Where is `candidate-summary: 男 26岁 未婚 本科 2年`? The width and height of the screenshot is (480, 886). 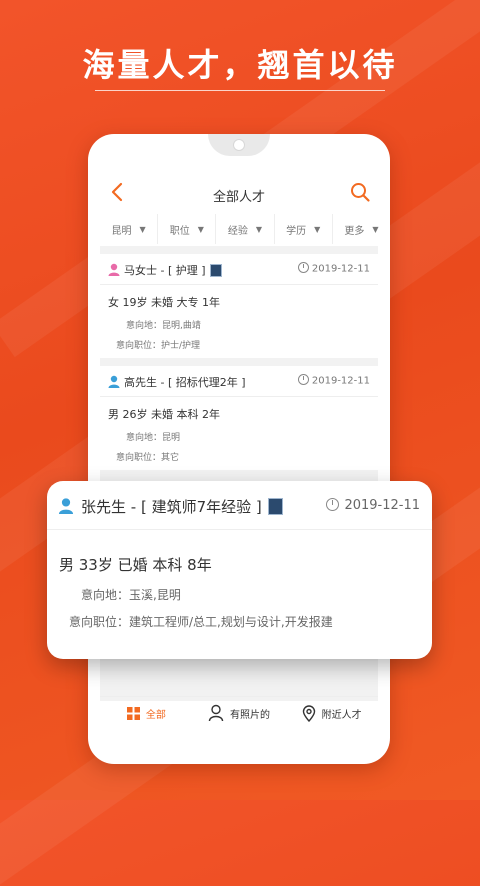
candidate-summary: 男 26岁 未婚 本科 2年 is located at coordinates (164, 414).